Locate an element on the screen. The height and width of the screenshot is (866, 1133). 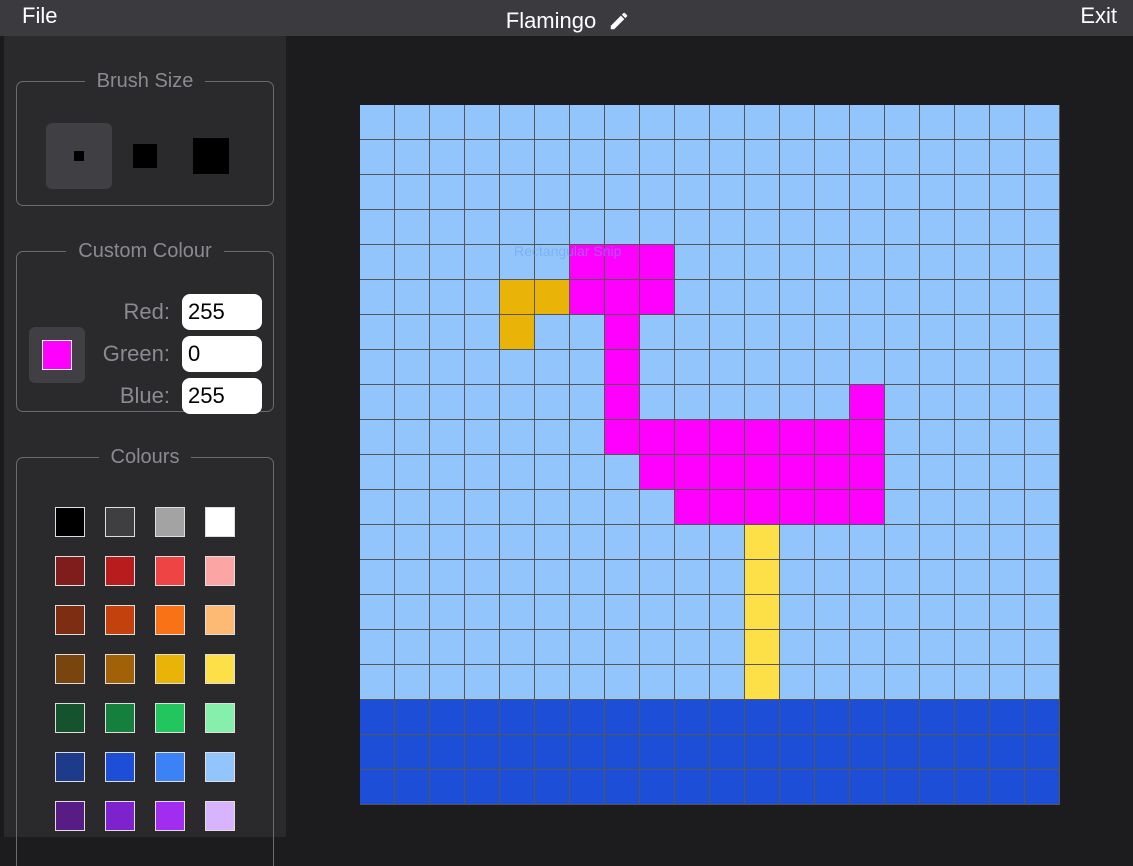
pencil-icon is located at coordinates (619, 21).